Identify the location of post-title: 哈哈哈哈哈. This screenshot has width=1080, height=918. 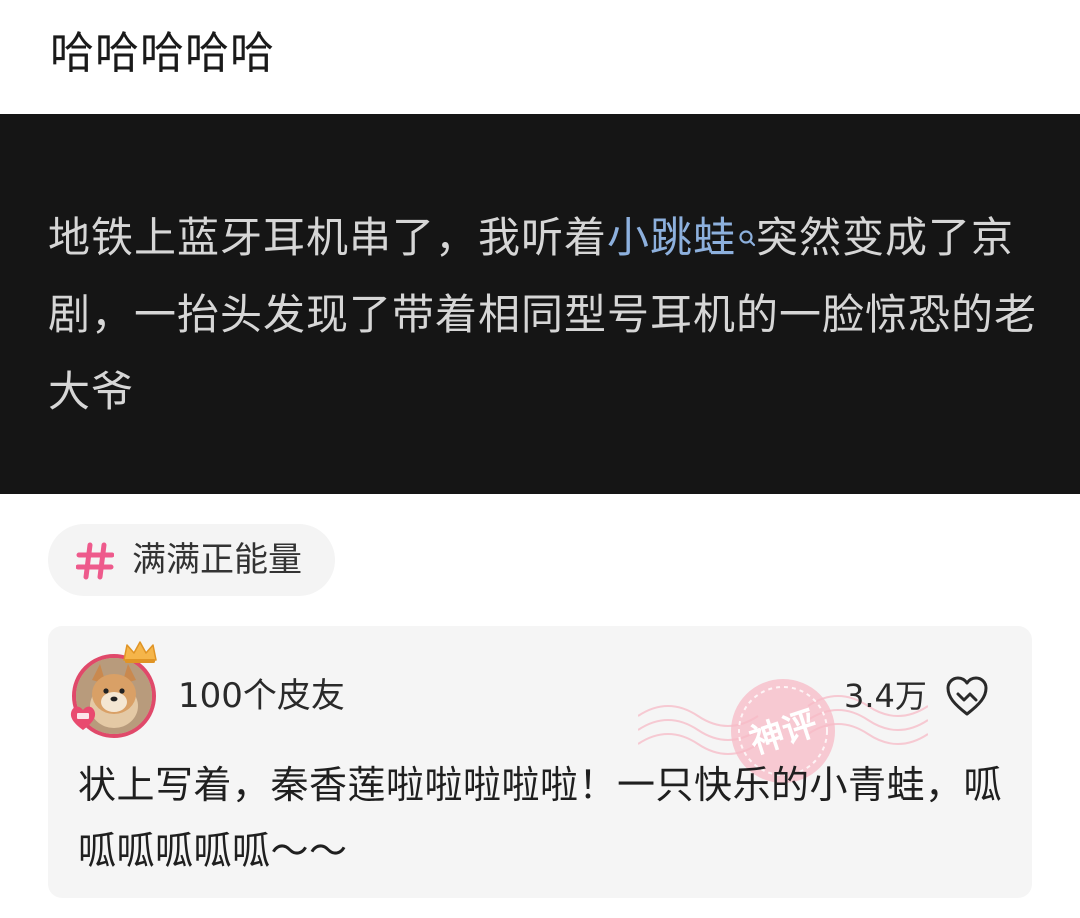
(162, 53).